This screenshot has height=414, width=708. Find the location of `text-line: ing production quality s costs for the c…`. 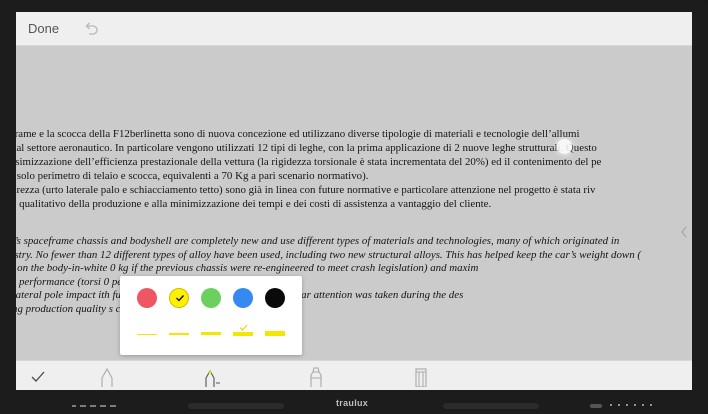

text-line: ing production quality s costs for the c… is located at coordinates (107, 308).